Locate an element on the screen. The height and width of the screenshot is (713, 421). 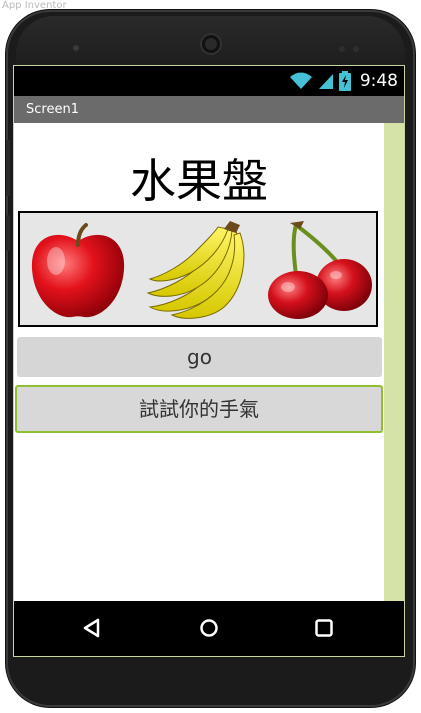
clock: 9:48 is located at coordinates (378, 81).